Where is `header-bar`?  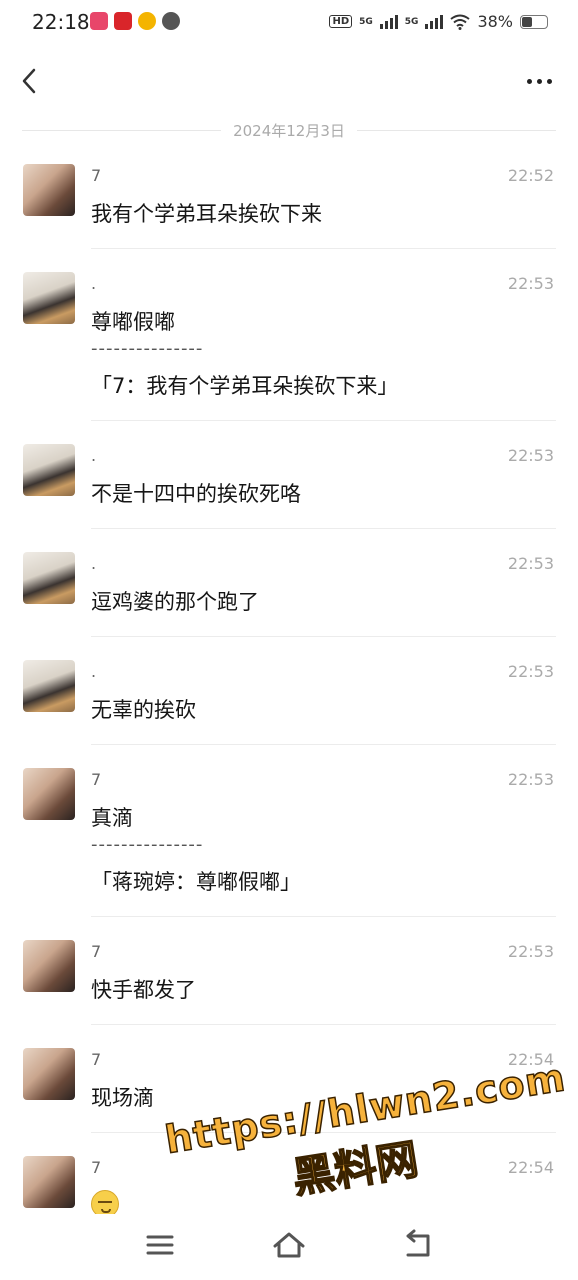
header-bar is located at coordinates (289, 81).